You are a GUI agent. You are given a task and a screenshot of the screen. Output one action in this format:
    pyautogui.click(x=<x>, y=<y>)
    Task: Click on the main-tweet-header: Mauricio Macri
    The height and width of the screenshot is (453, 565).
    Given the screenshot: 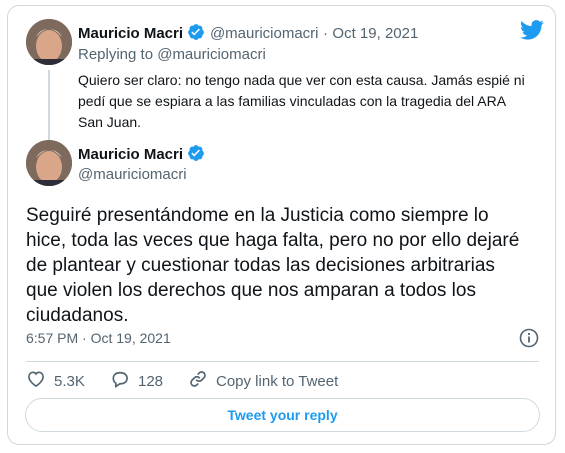 What is the action you would take?
    pyautogui.click(x=141, y=155)
    